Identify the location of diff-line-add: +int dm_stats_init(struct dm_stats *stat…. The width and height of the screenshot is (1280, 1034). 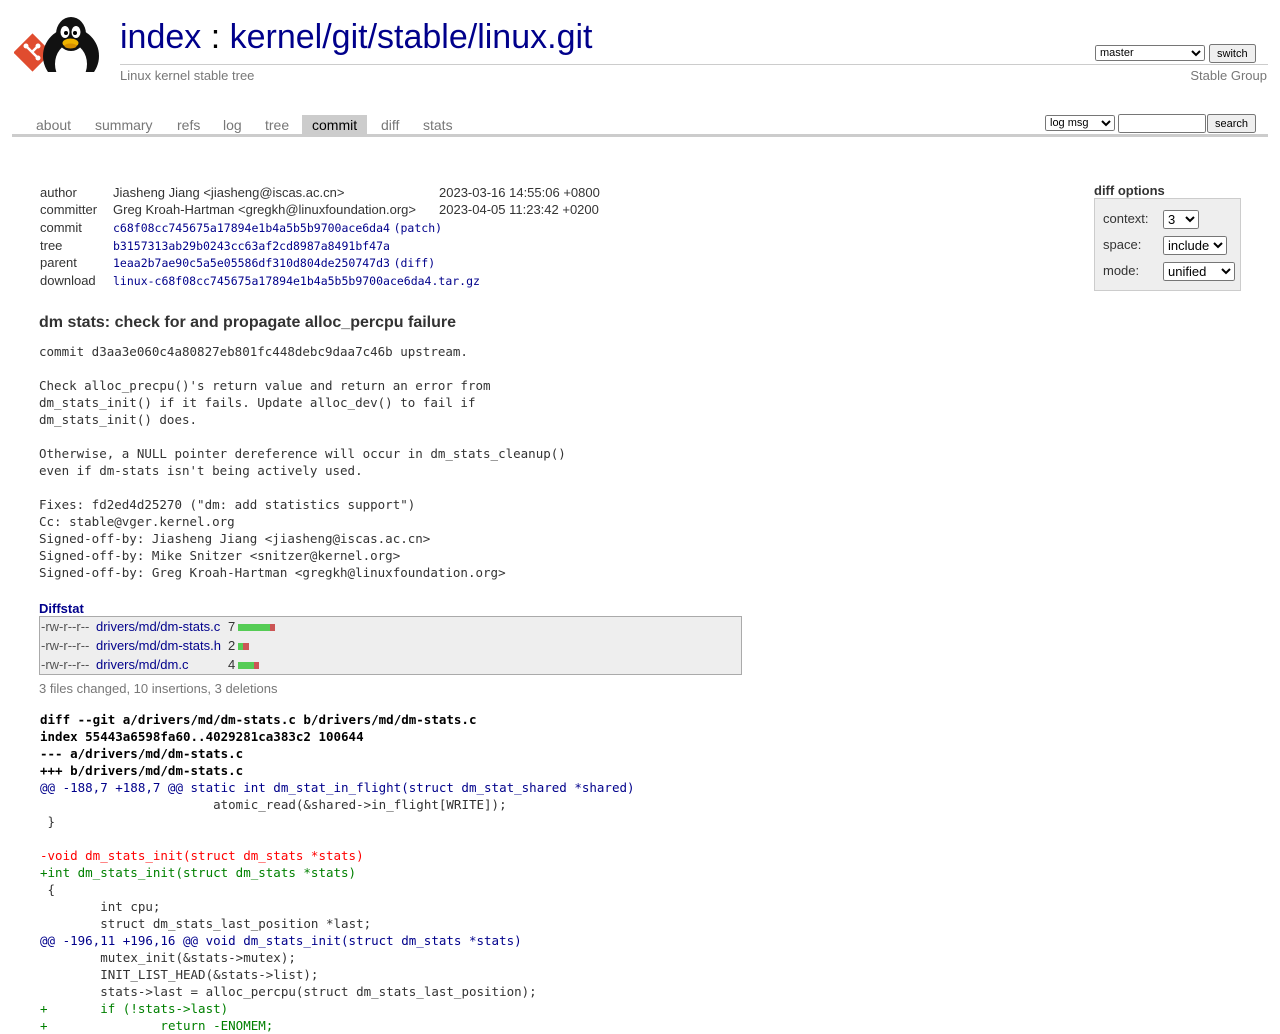
(198, 872).